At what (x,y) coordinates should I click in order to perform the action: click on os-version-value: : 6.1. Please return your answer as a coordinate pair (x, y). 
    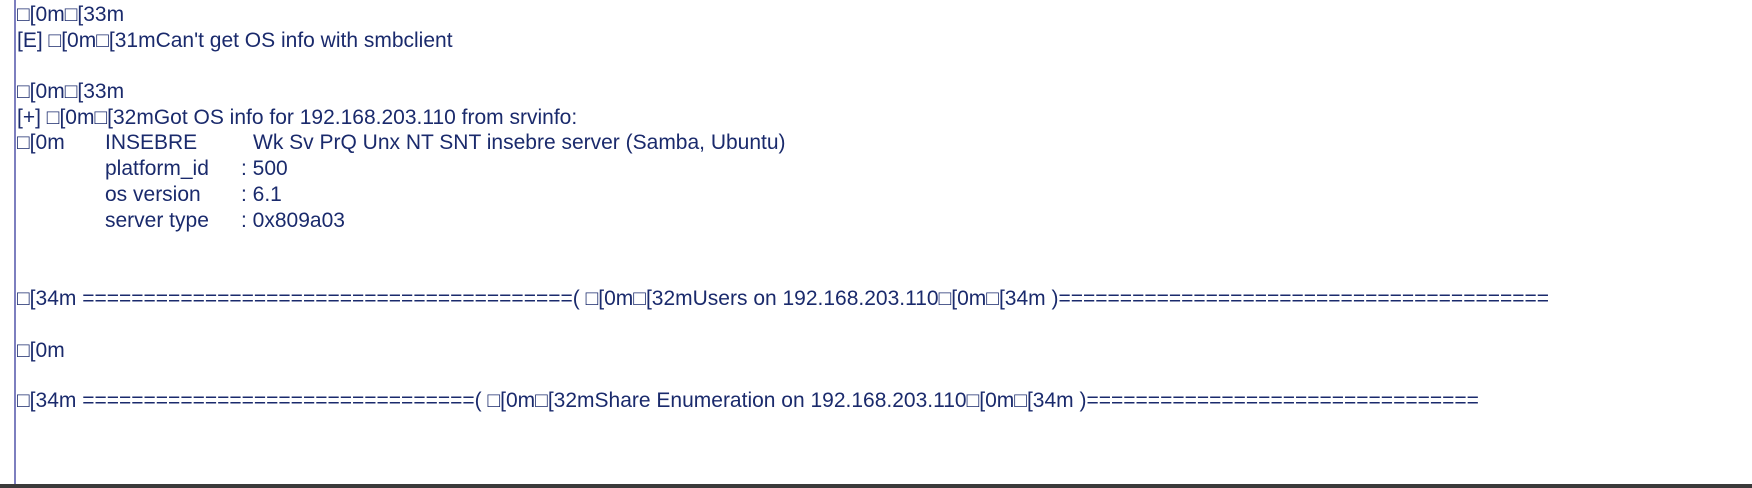
    Looking at the image, I should click on (261, 194).